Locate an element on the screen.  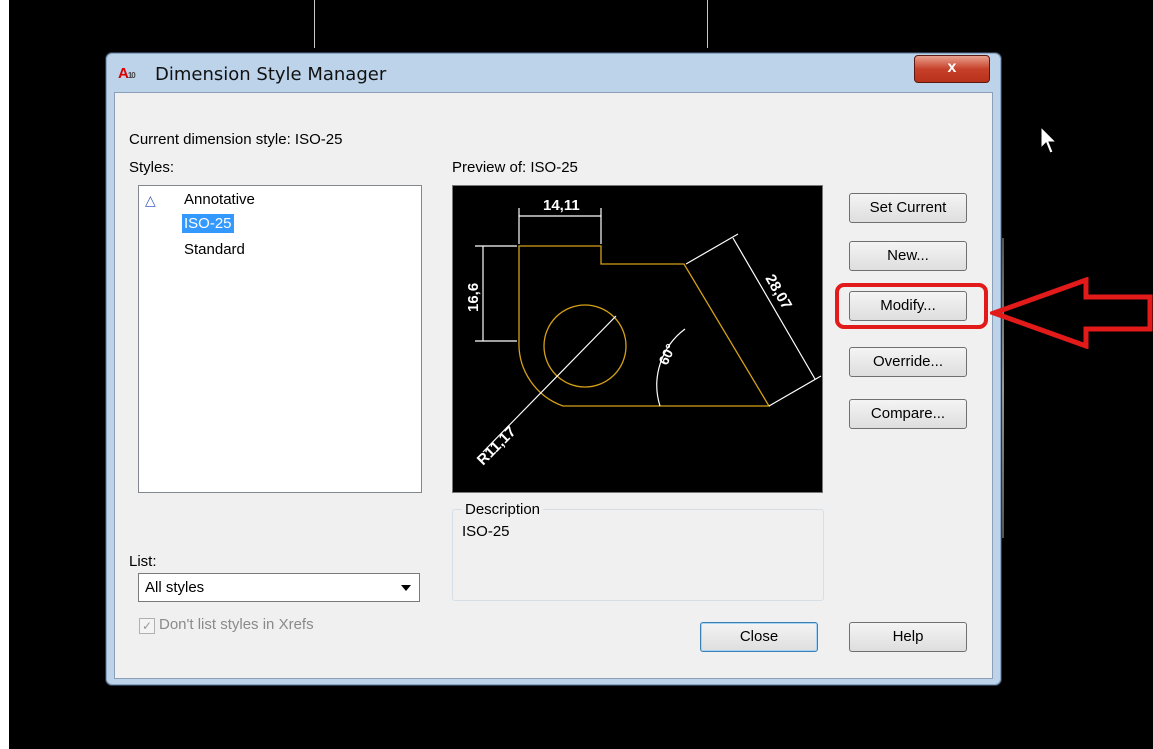
dim-diagonal: 28,07 is located at coordinates (778, 292).